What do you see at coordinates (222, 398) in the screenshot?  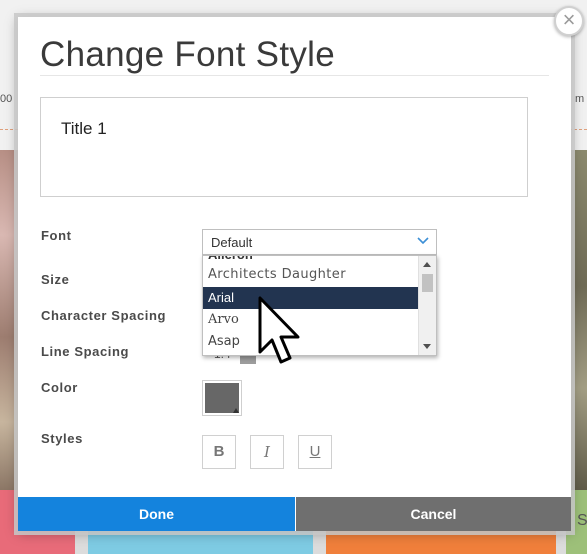 I see `color-picker` at bounding box center [222, 398].